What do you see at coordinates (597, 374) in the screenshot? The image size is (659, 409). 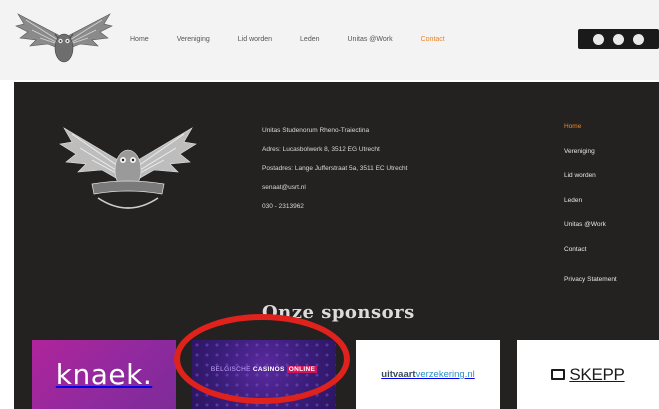 I see `skepp-wordmark: SKEPP` at bounding box center [597, 374].